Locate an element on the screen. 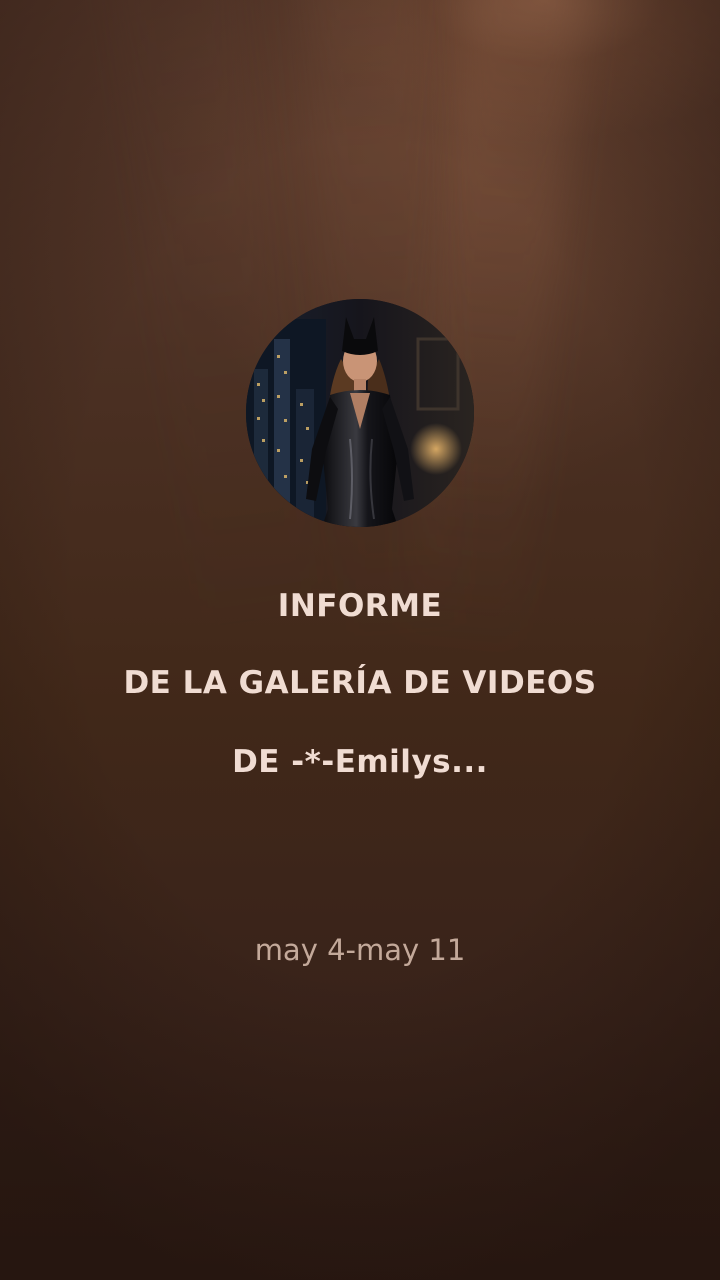 This screenshot has height=1280, width=720. report-title-line-2: DE LA GALERÍA DE VIDEOS is located at coordinates (360, 683).